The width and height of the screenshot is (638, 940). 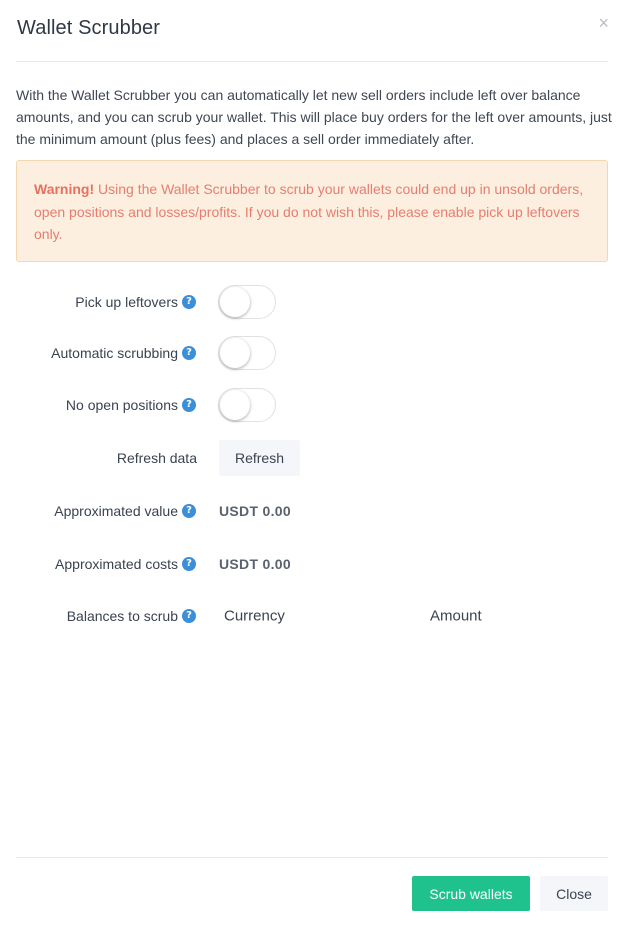 What do you see at coordinates (126, 302) in the screenshot?
I see `pick-up-leftovers-label-text: Pick up leftovers` at bounding box center [126, 302].